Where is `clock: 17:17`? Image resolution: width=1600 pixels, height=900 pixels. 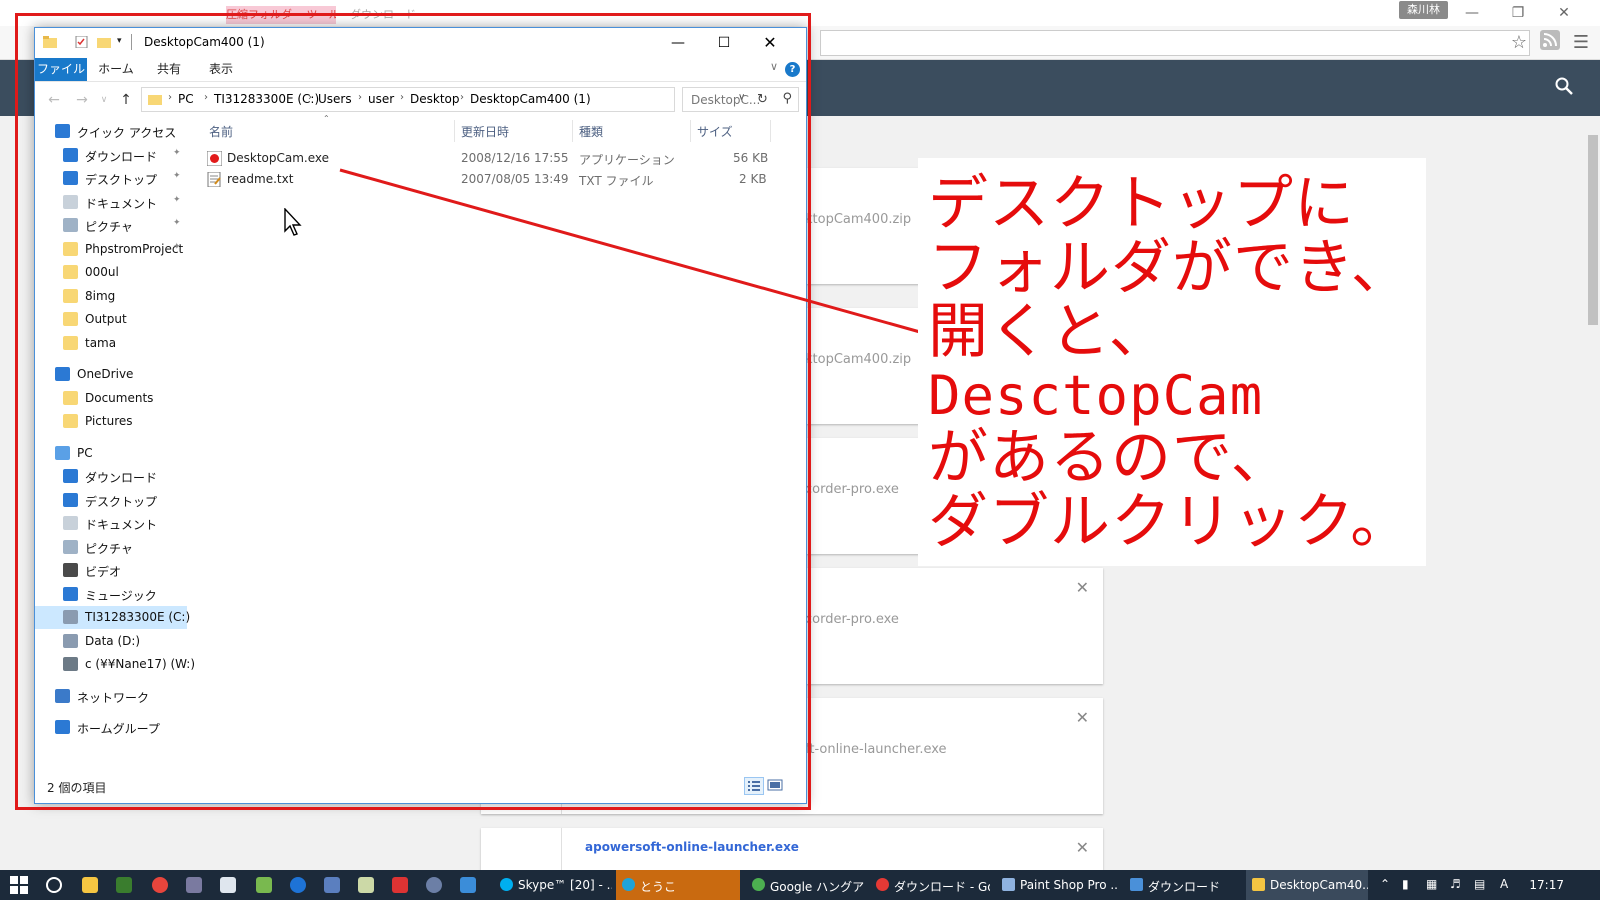
clock: 17:17 is located at coordinates (1546, 885).